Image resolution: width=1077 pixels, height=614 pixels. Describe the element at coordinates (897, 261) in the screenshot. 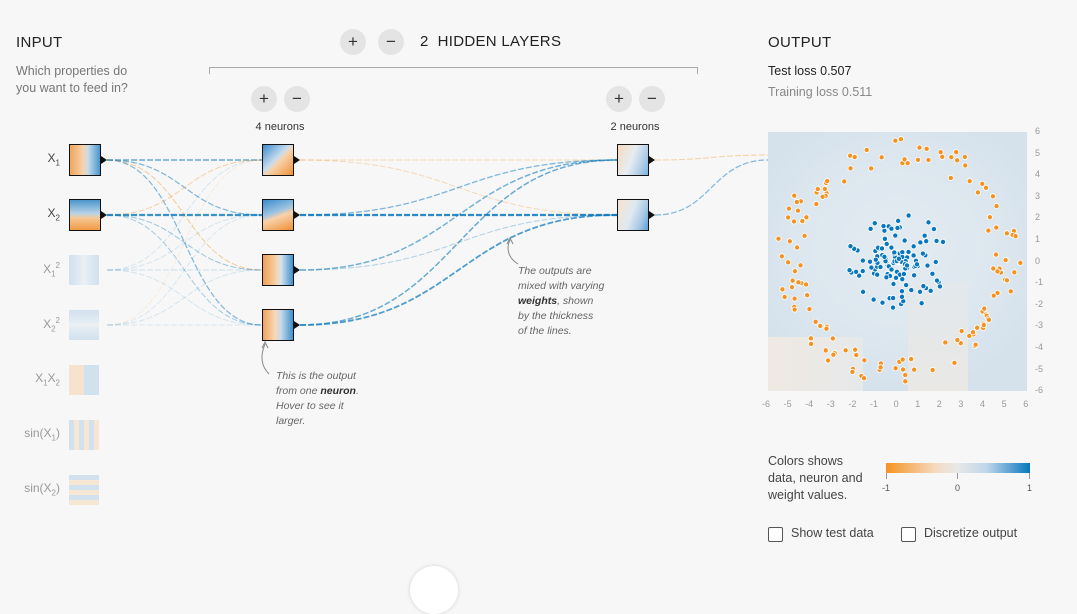

I see `output-heatmap` at that location.